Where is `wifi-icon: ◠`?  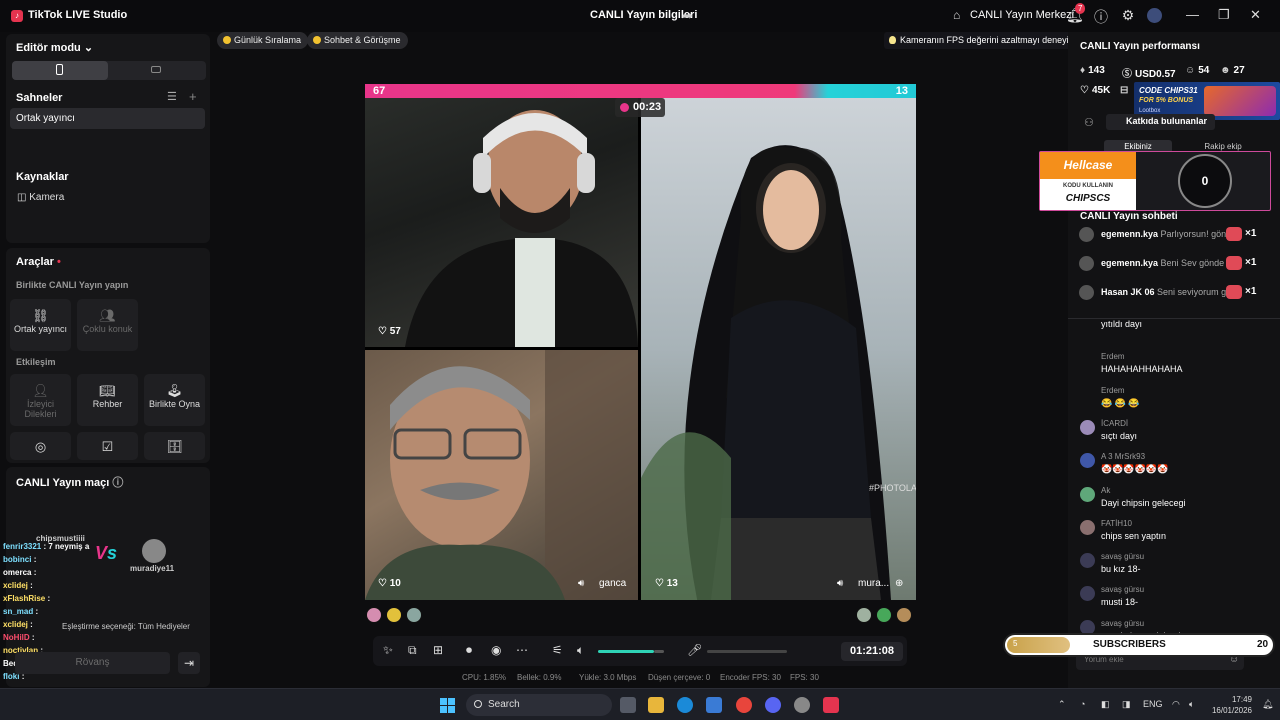 wifi-icon: ◠ is located at coordinates (1176, 704).